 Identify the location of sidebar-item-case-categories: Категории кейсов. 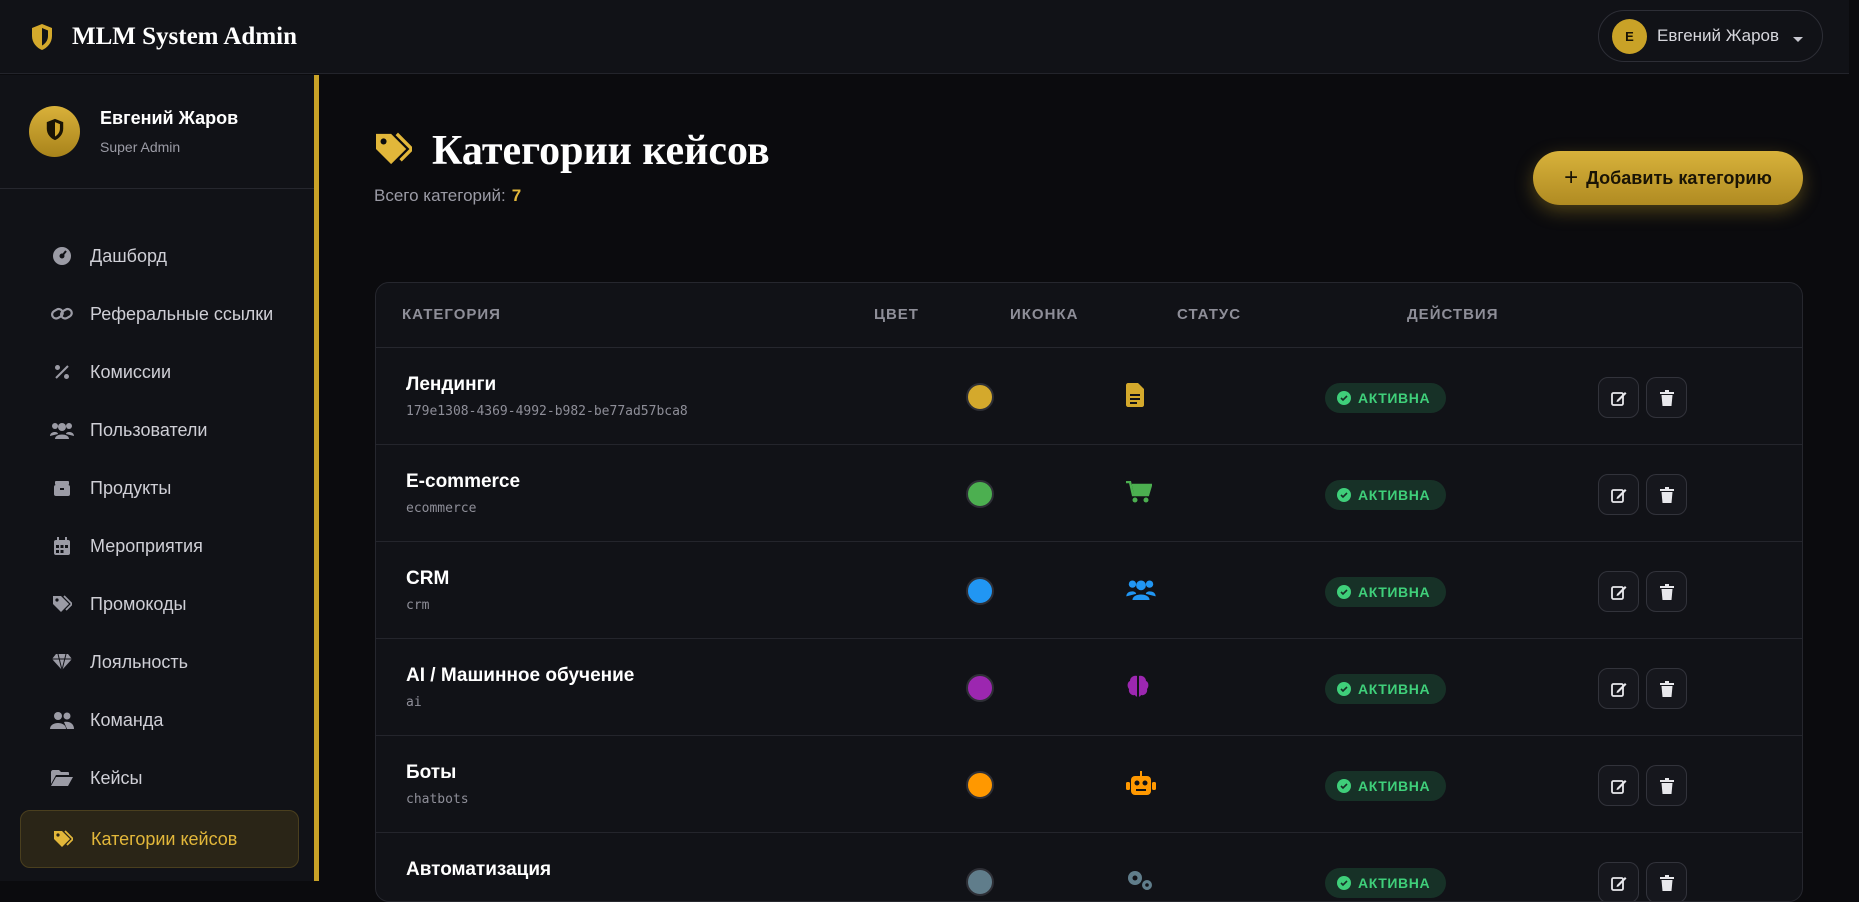
(159, 839).